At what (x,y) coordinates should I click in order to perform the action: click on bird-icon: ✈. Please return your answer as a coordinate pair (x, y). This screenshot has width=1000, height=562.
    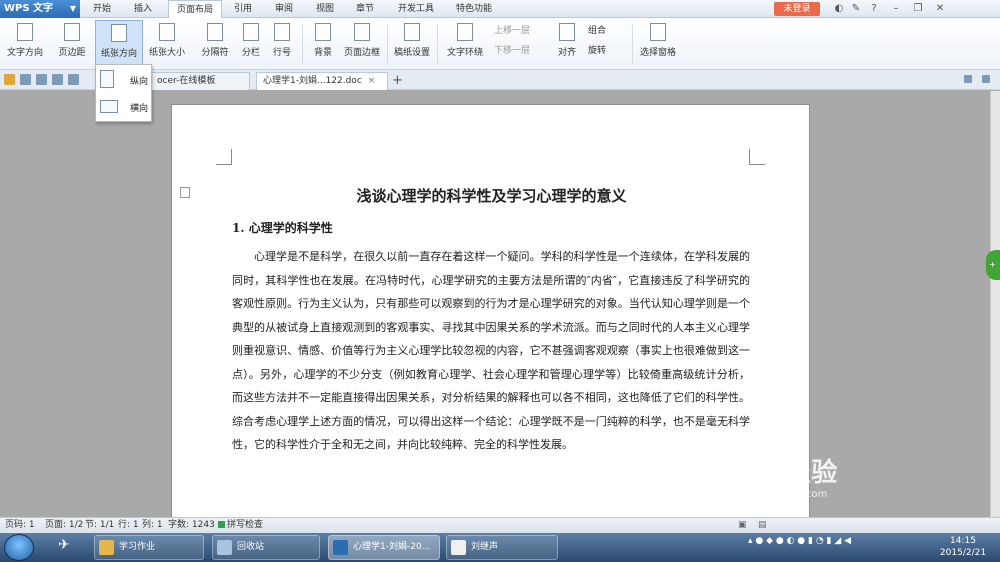
    Looking at the image, I should click on (64, 545).